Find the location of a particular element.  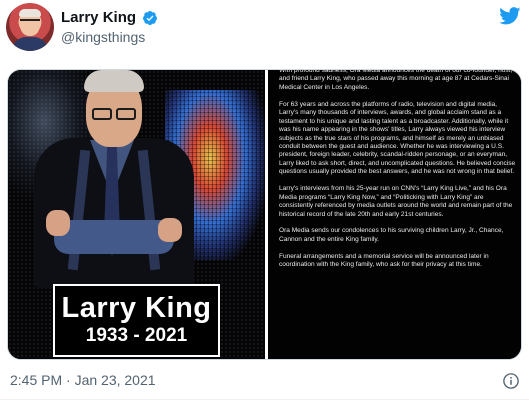

portrait-crossed-arms is located at coordinates (114, 237).